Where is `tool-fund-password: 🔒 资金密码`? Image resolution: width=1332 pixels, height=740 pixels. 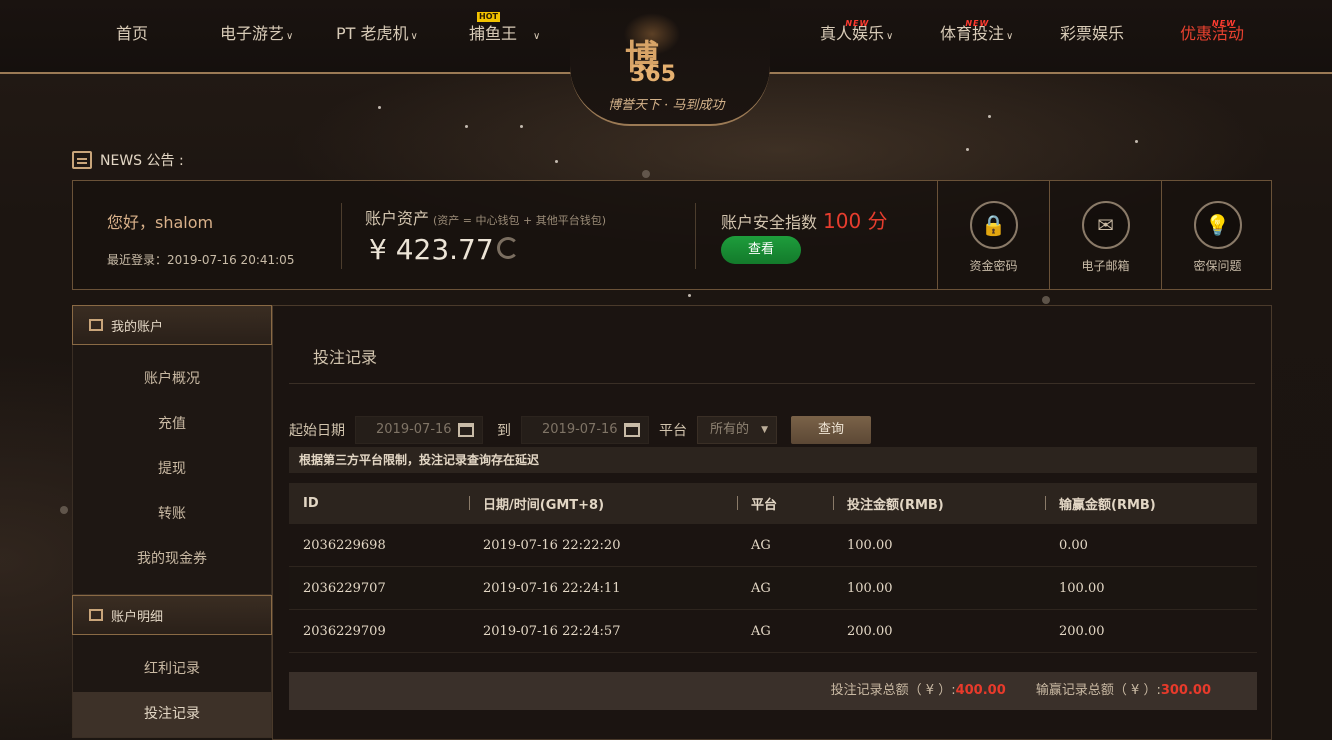 tool-fund-password: 🔒 资金密码 is located at coordinates (993, 235).